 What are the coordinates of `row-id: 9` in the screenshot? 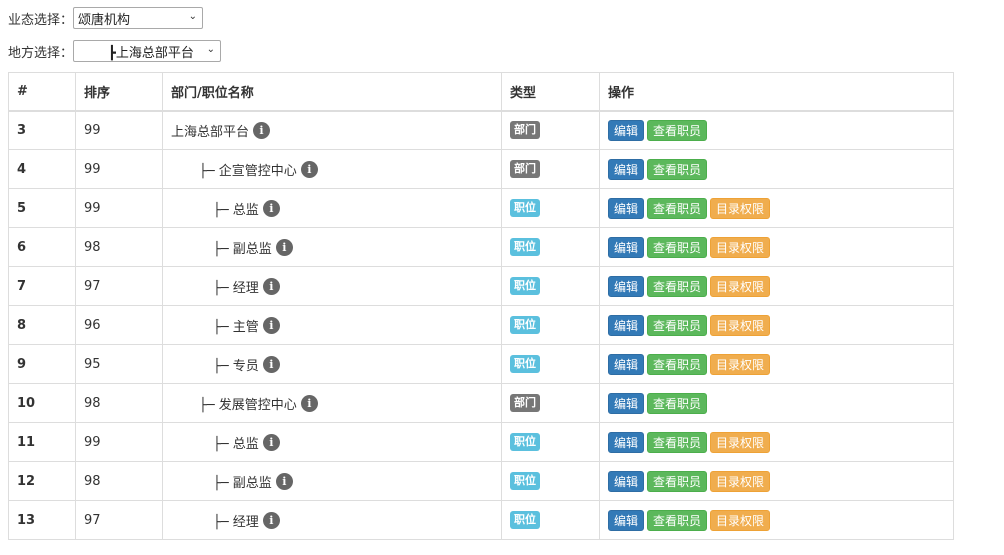 It's located at (42, 364).